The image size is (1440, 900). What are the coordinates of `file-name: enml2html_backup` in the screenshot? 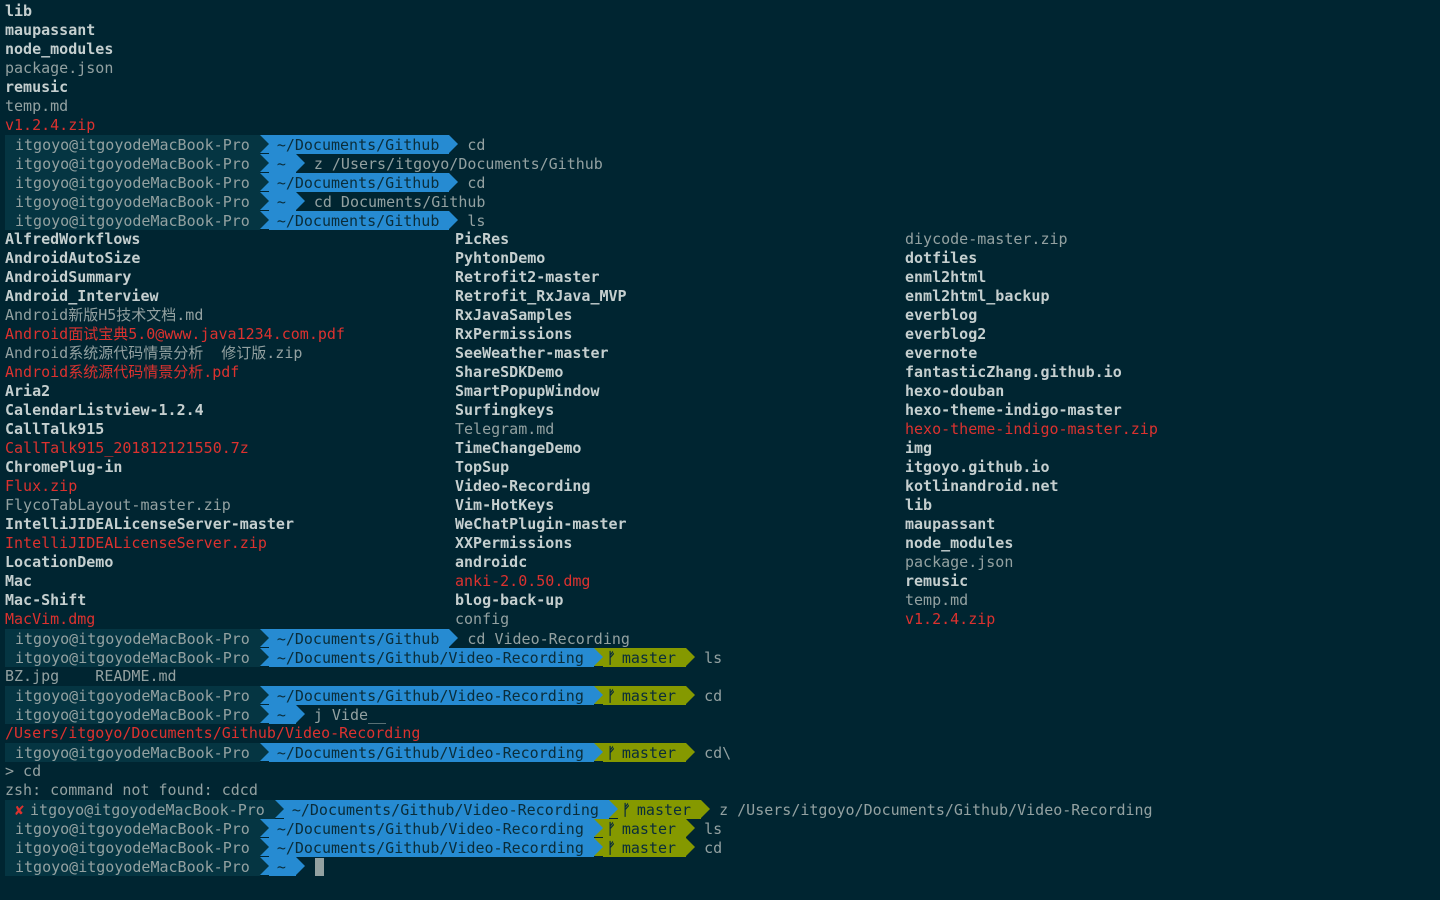 It's located at (977, 296).